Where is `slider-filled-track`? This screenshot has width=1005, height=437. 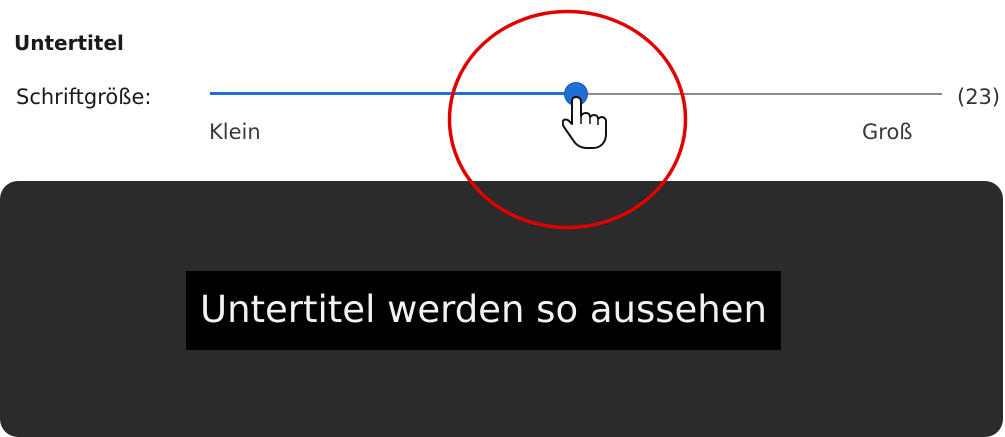 slider-filled-track is located at coordinates (393, 93).